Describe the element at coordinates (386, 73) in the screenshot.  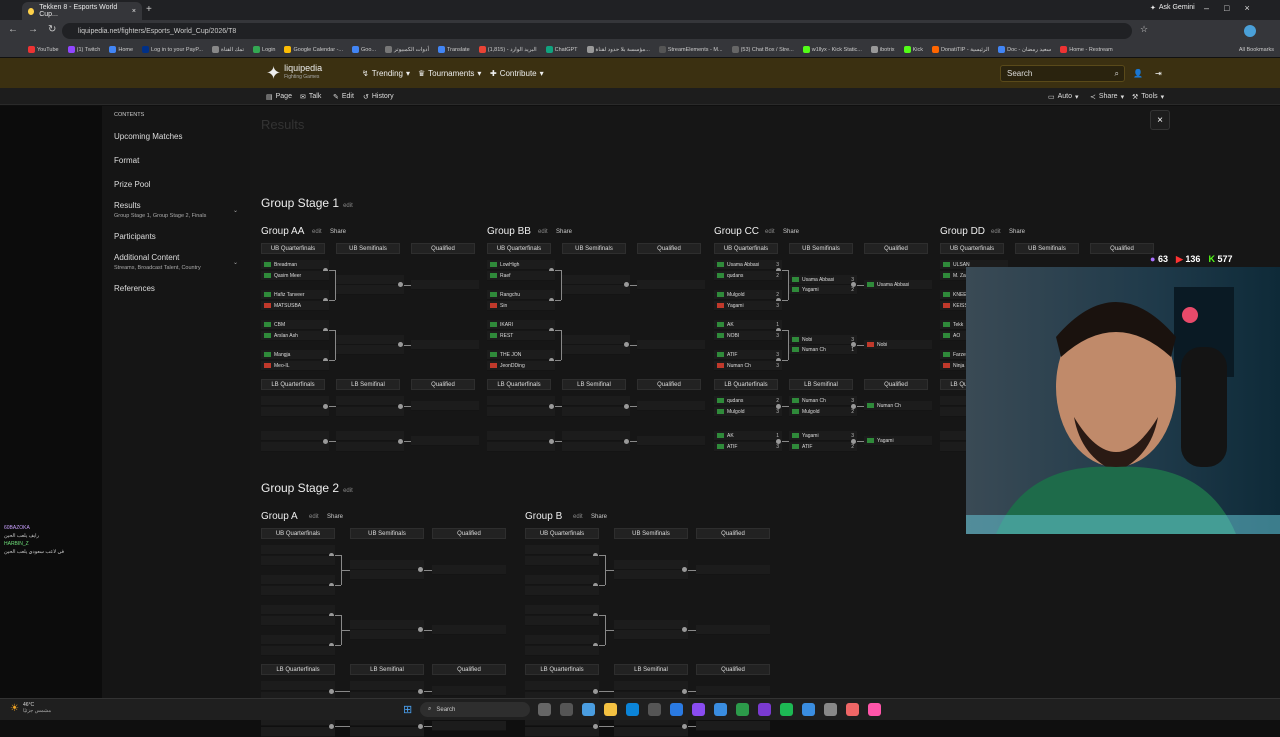
I see `nav-trending: ↯ Trending ▾` at that location.